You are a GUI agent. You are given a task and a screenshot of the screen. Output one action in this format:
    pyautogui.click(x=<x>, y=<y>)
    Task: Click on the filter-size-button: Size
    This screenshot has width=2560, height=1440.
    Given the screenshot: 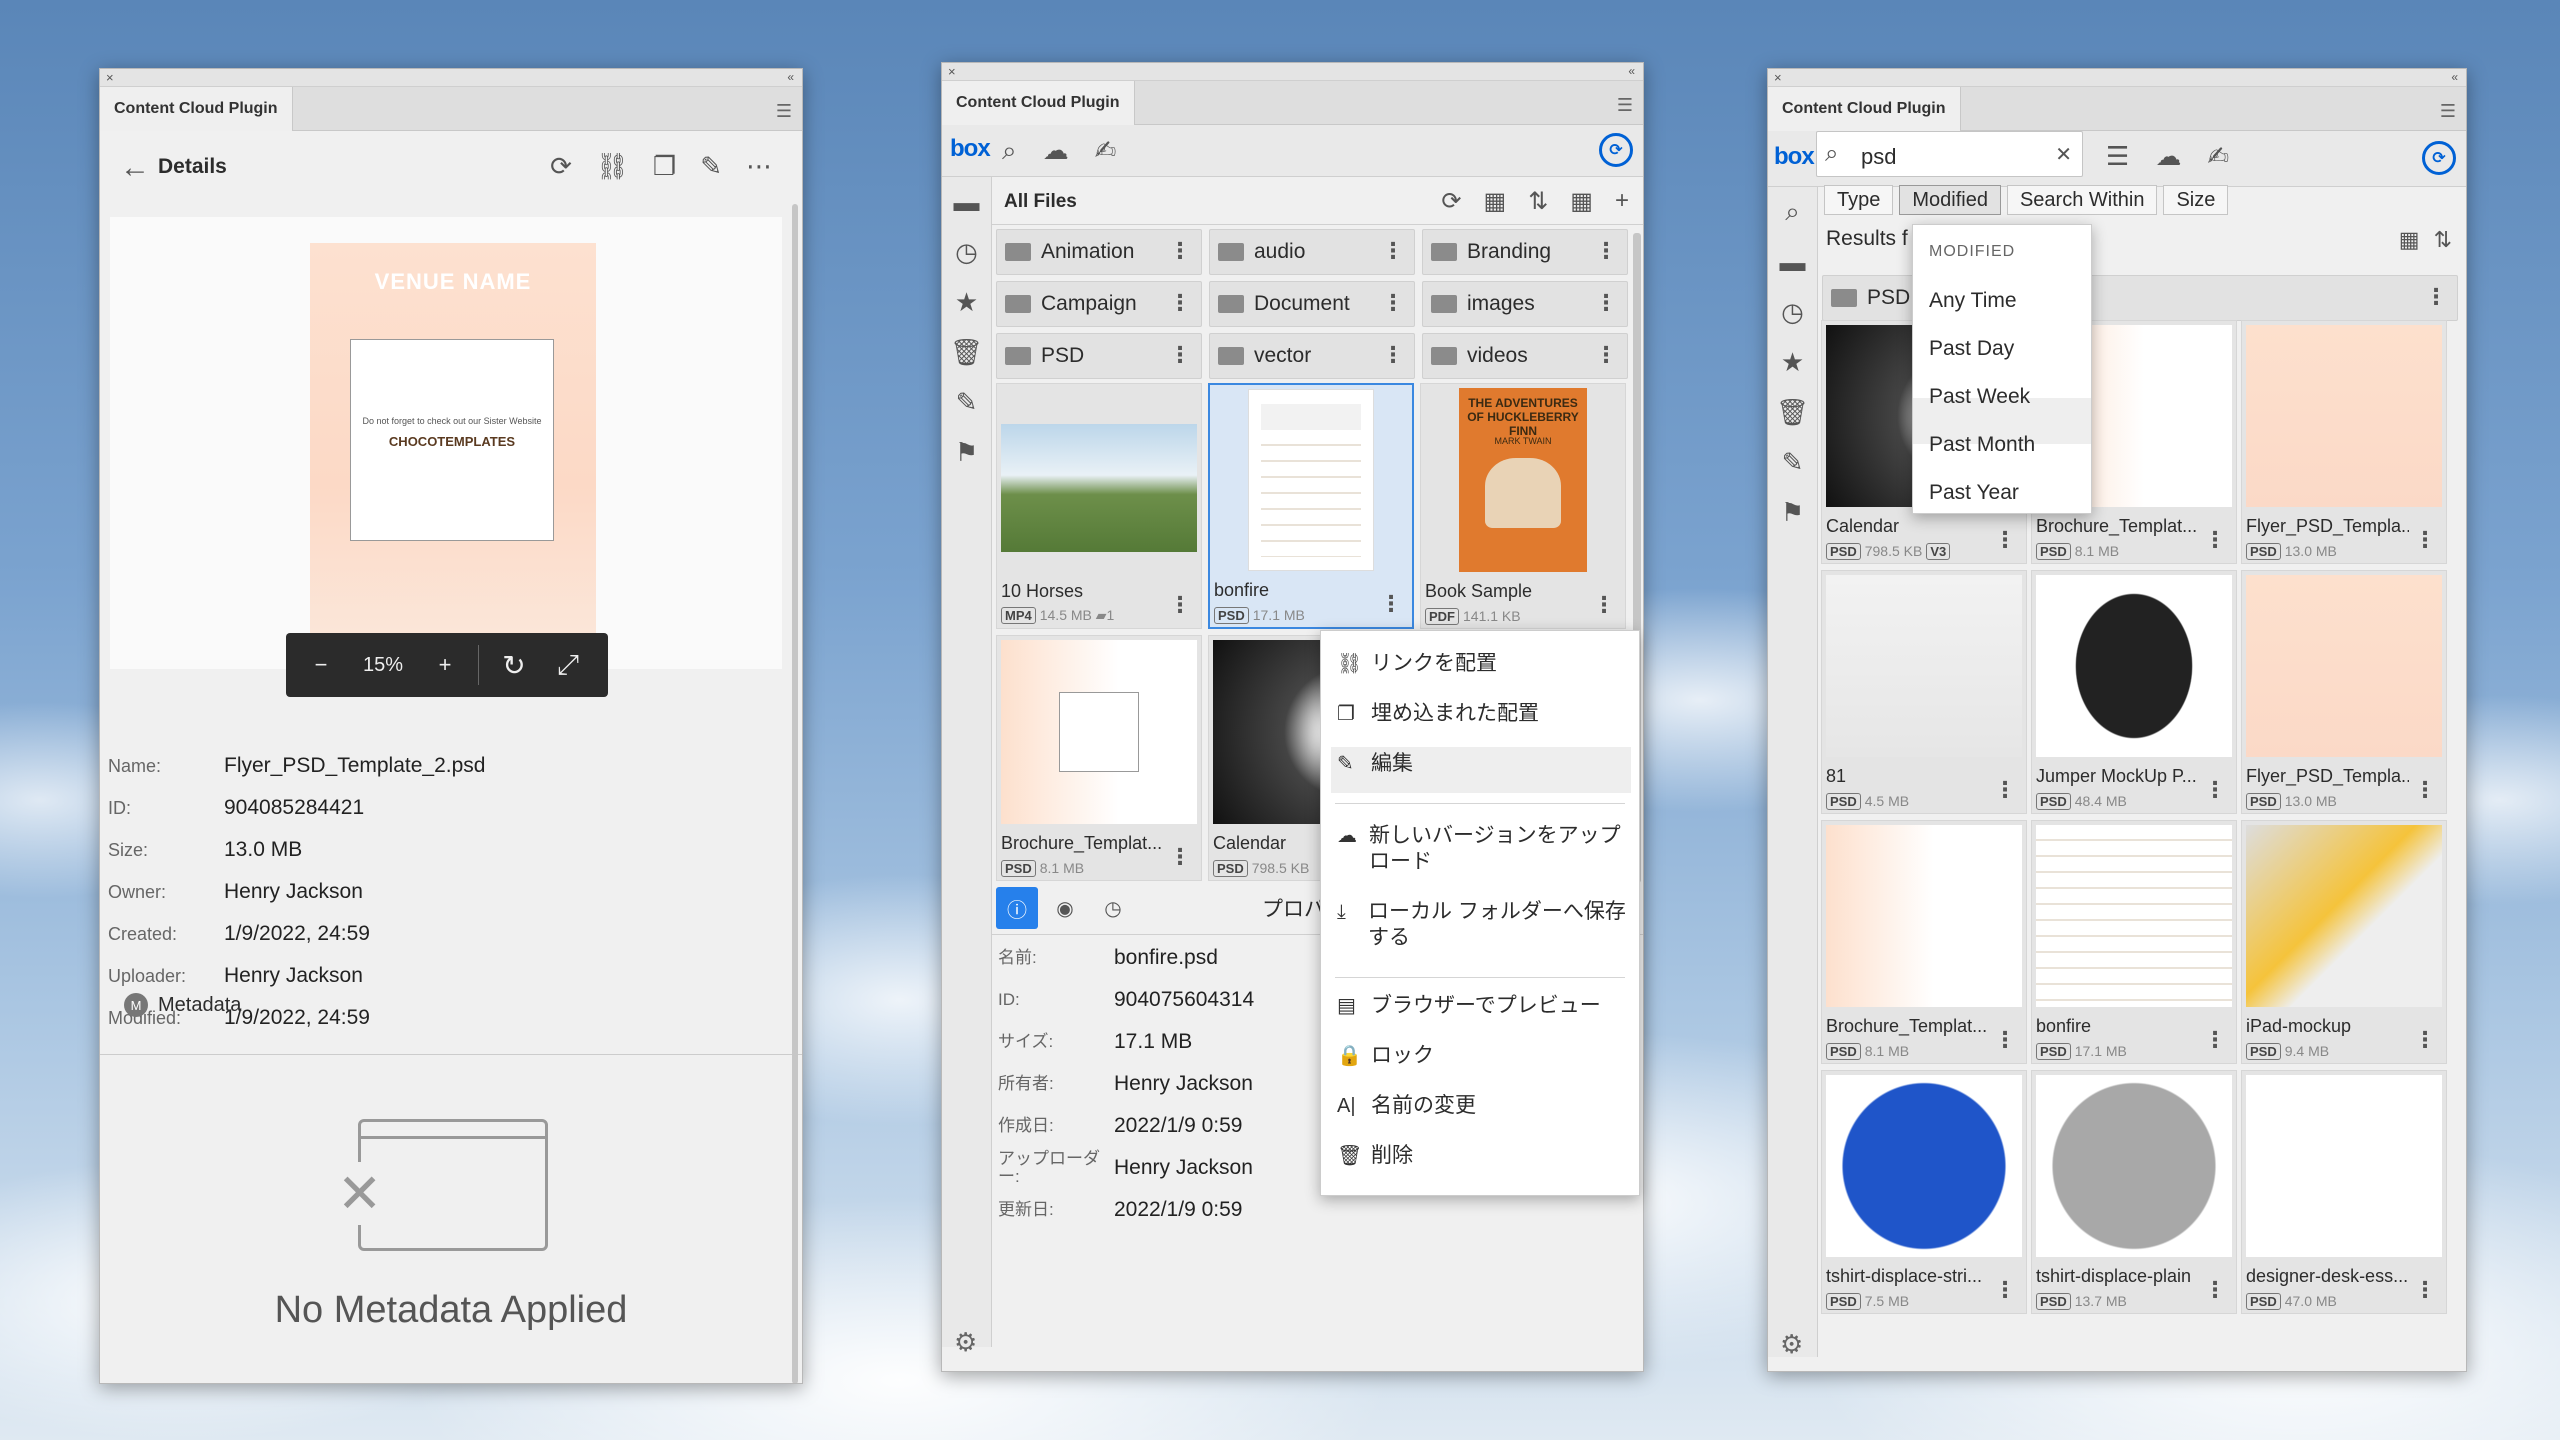 What is the action you would take?
    pyautogui.click(x=2196, y=200)
    